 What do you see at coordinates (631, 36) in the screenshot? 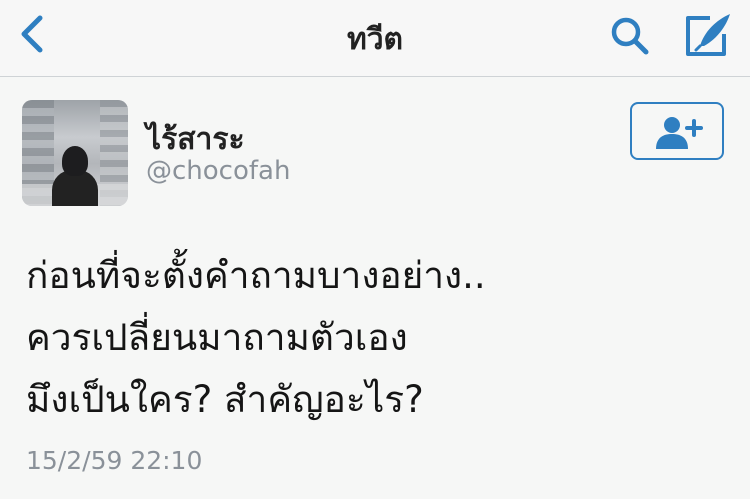
I see `search-icon` at bounding box center [631, 36].